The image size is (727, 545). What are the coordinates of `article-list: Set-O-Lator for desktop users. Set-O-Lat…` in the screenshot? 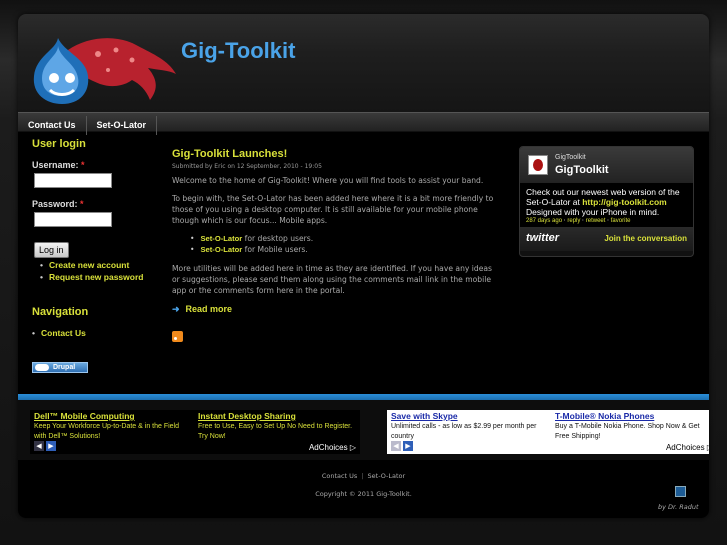 It's located at (344, 244).